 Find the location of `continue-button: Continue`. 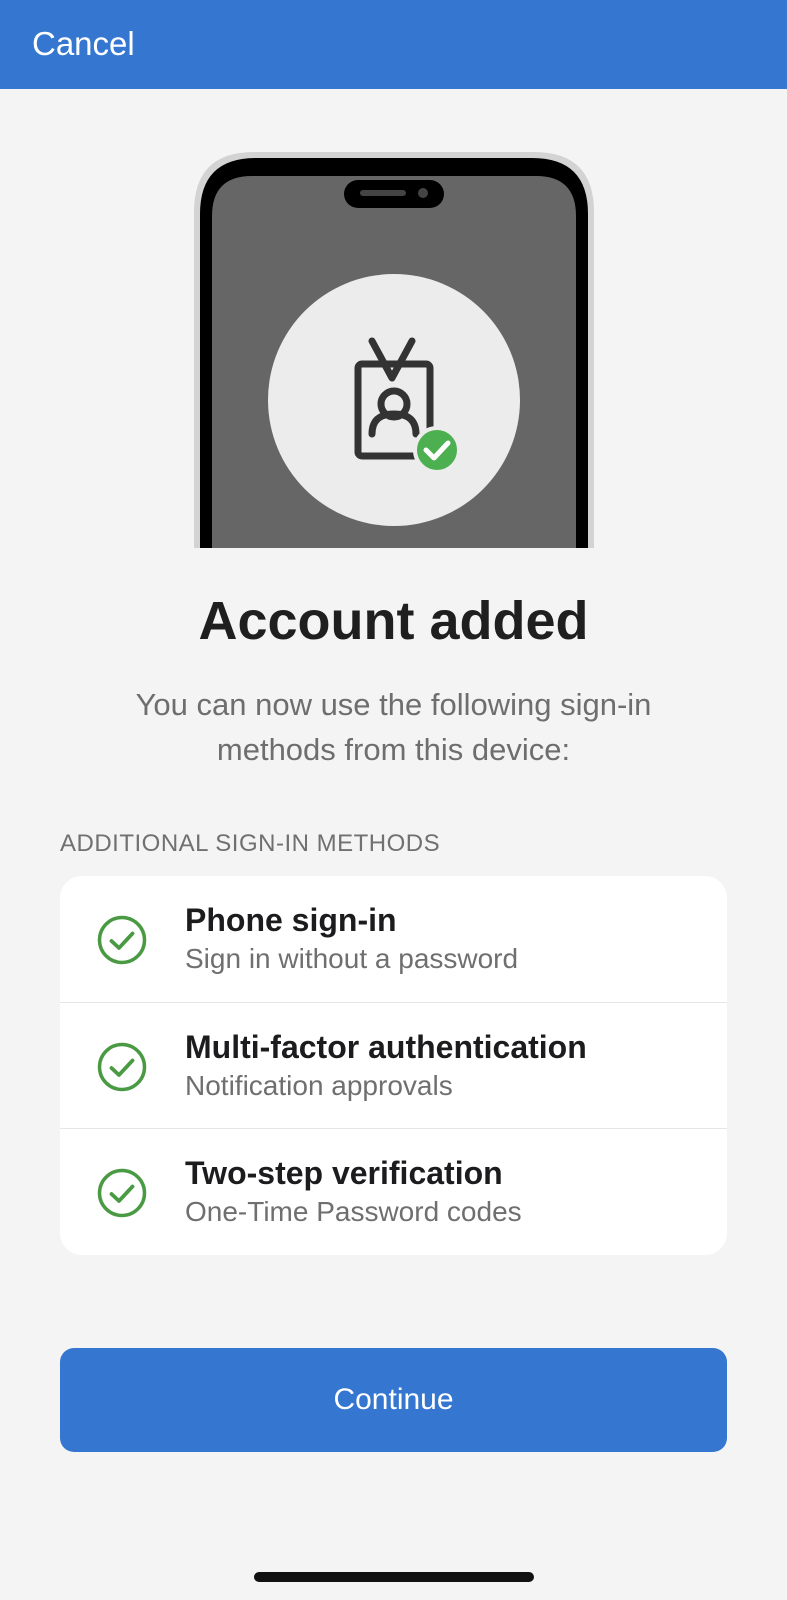

continue-button: Continue is located at coordinates (393, 1400).